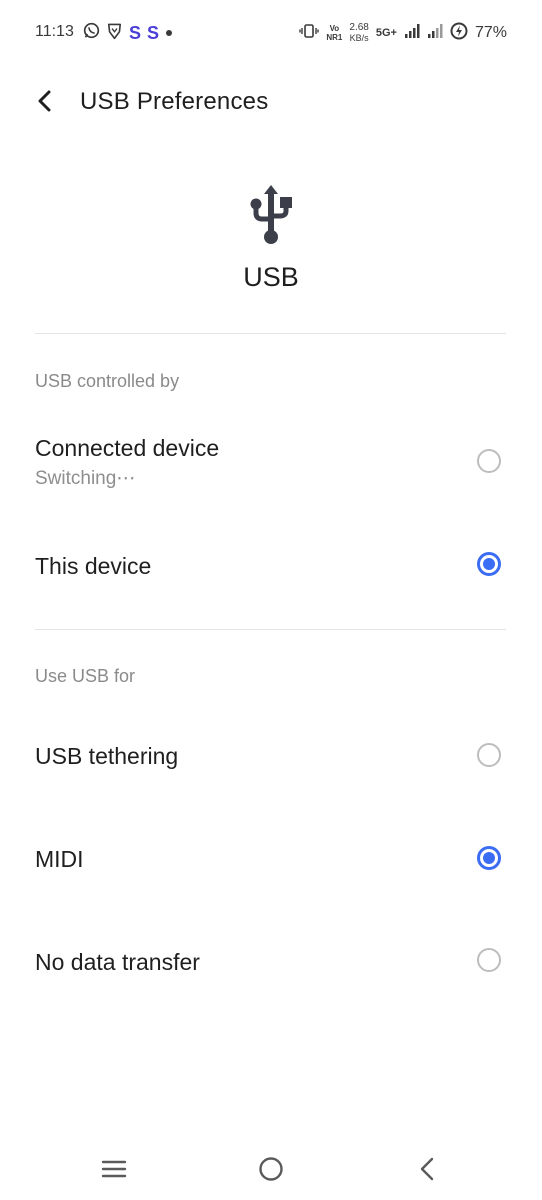  I want to click on option-midi: MIDI, so click(271, 858).